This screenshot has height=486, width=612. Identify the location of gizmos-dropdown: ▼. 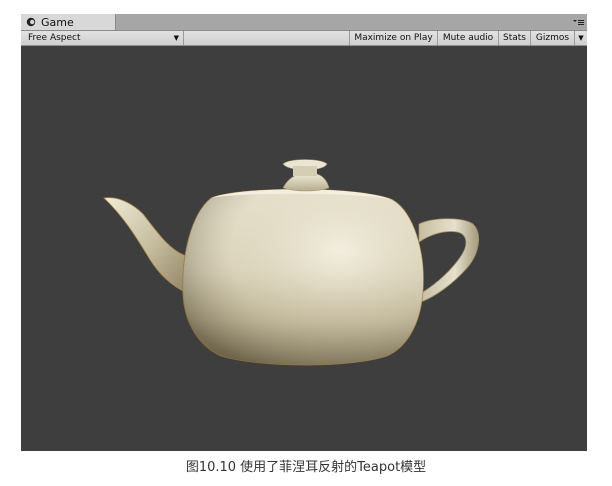
(580, 38).